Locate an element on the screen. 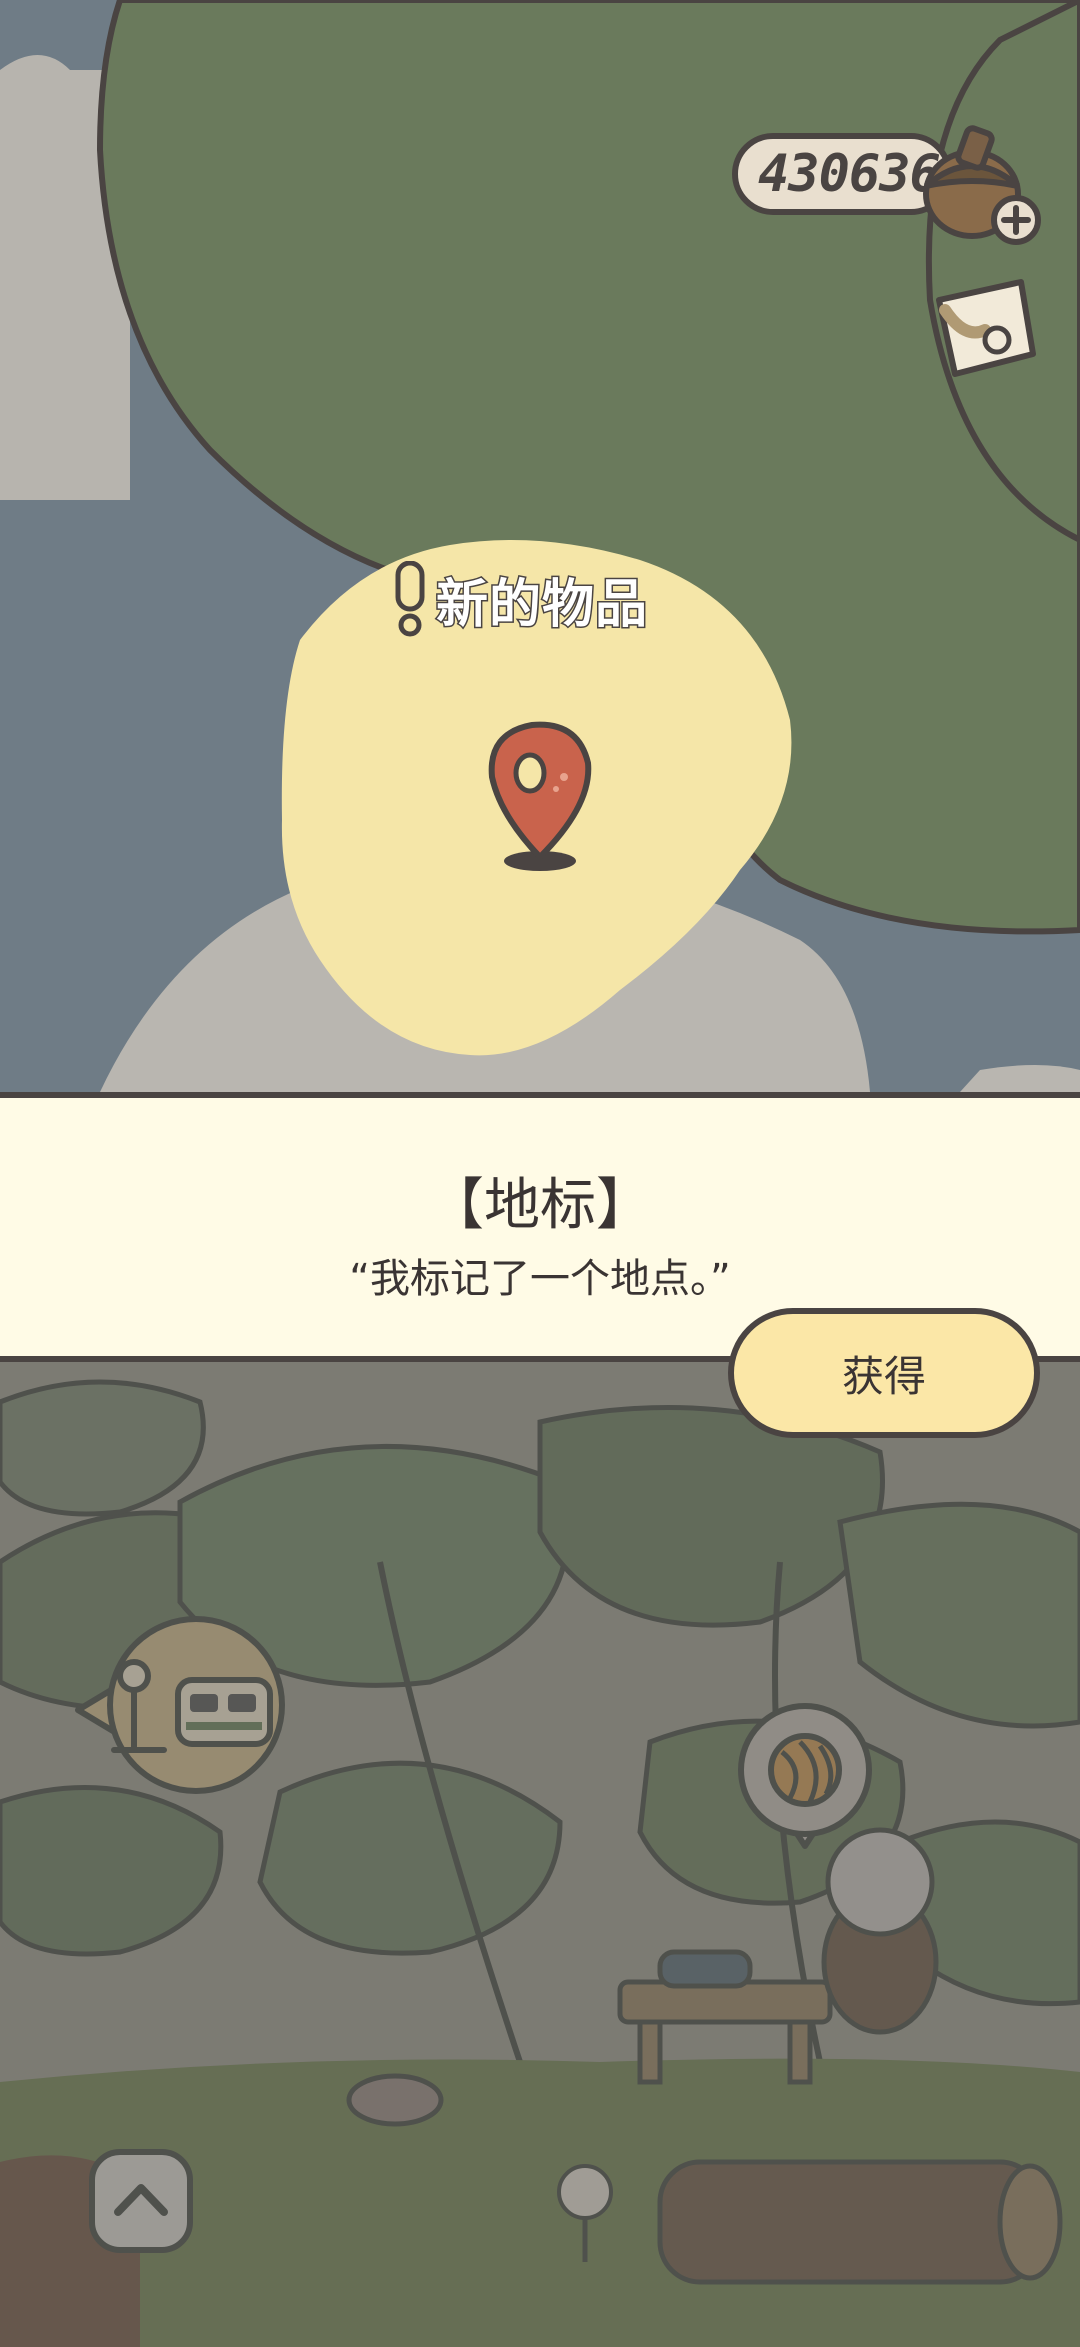 The image size is (1080, 2347). get-button: 获得 is located at coordinates (884, 1373).